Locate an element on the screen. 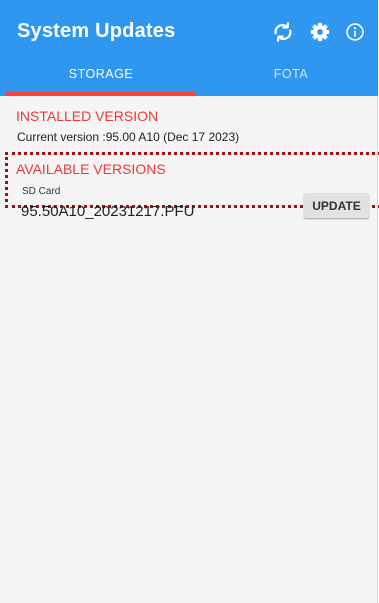  app-title: System Updates is located at coordinates (96, 31).